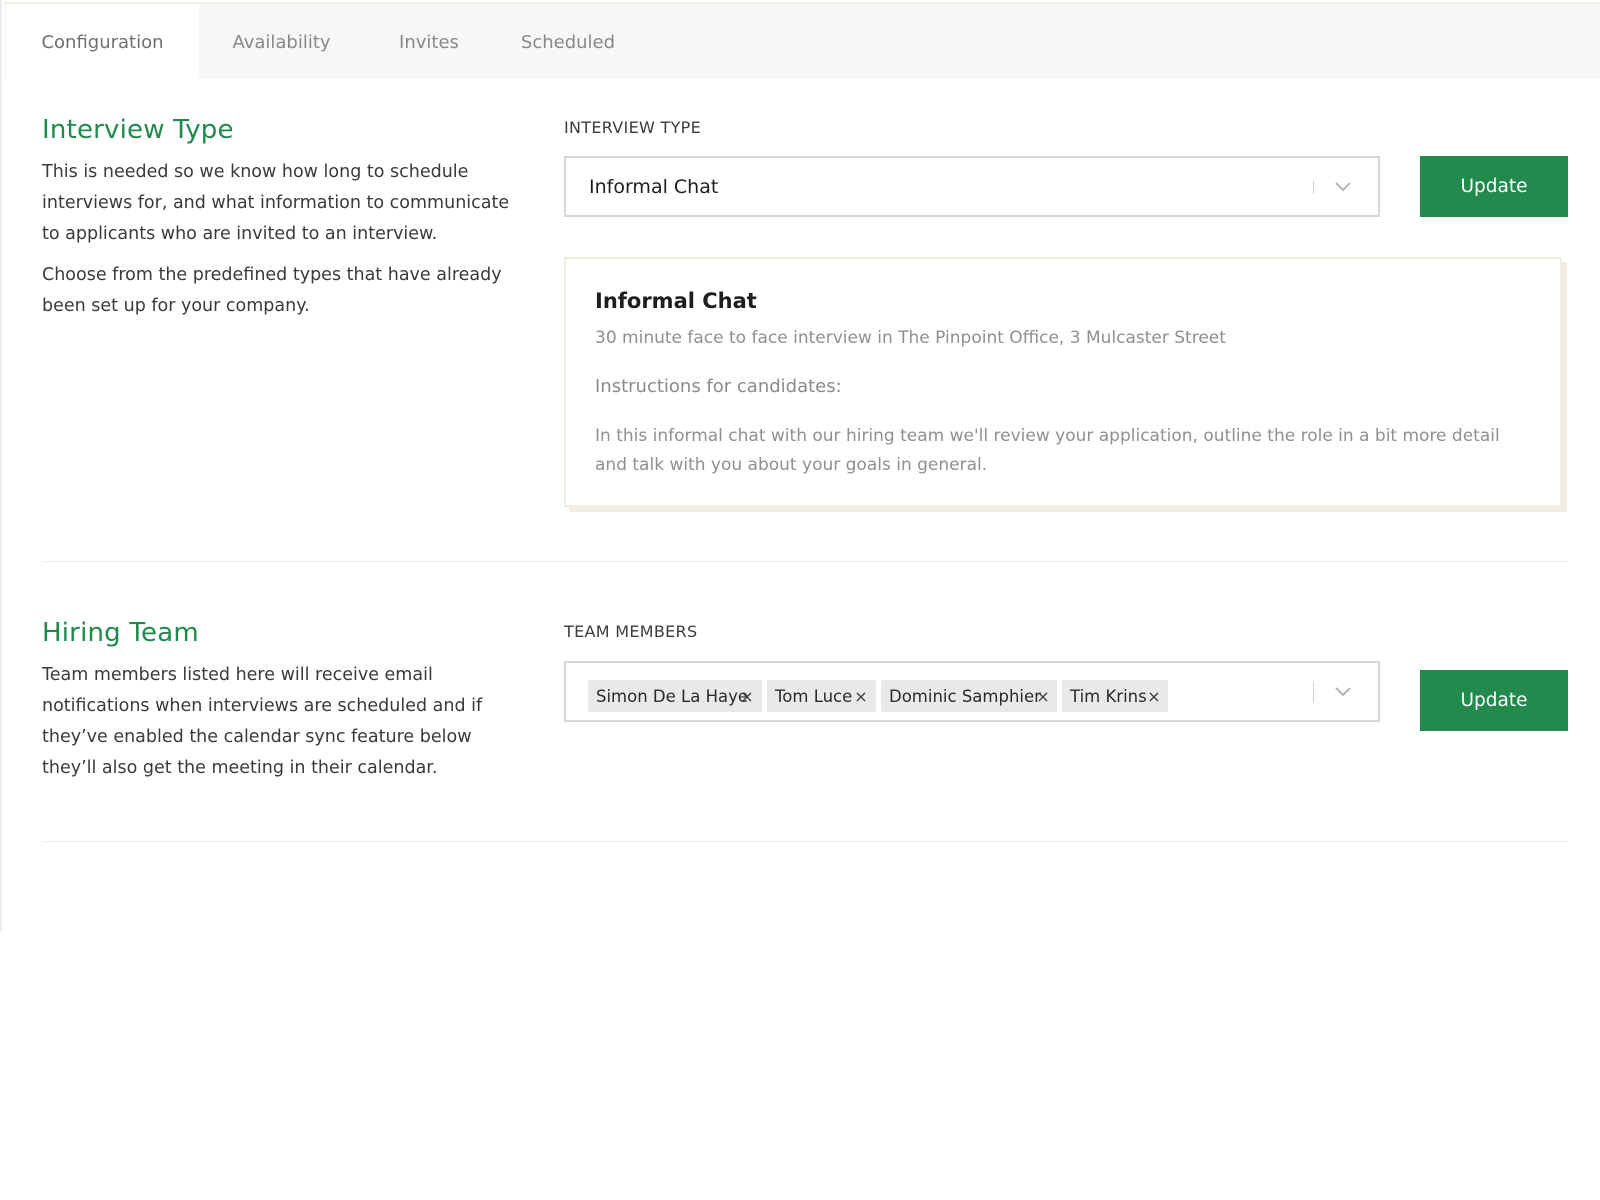 The height and width of the screenshot is (1200, 1600). Describe the element at coordinates (672, 696) in the screenshot. I see `team-member-name: Simon De La Haye` at that location.